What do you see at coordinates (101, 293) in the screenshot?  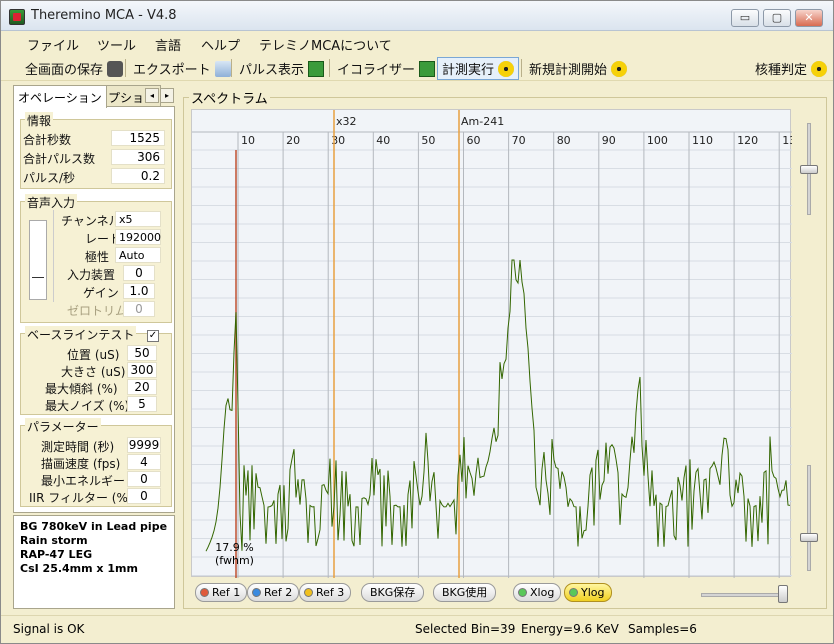 I see `gain-label: ゲイン` at bounding box center [101, 293].